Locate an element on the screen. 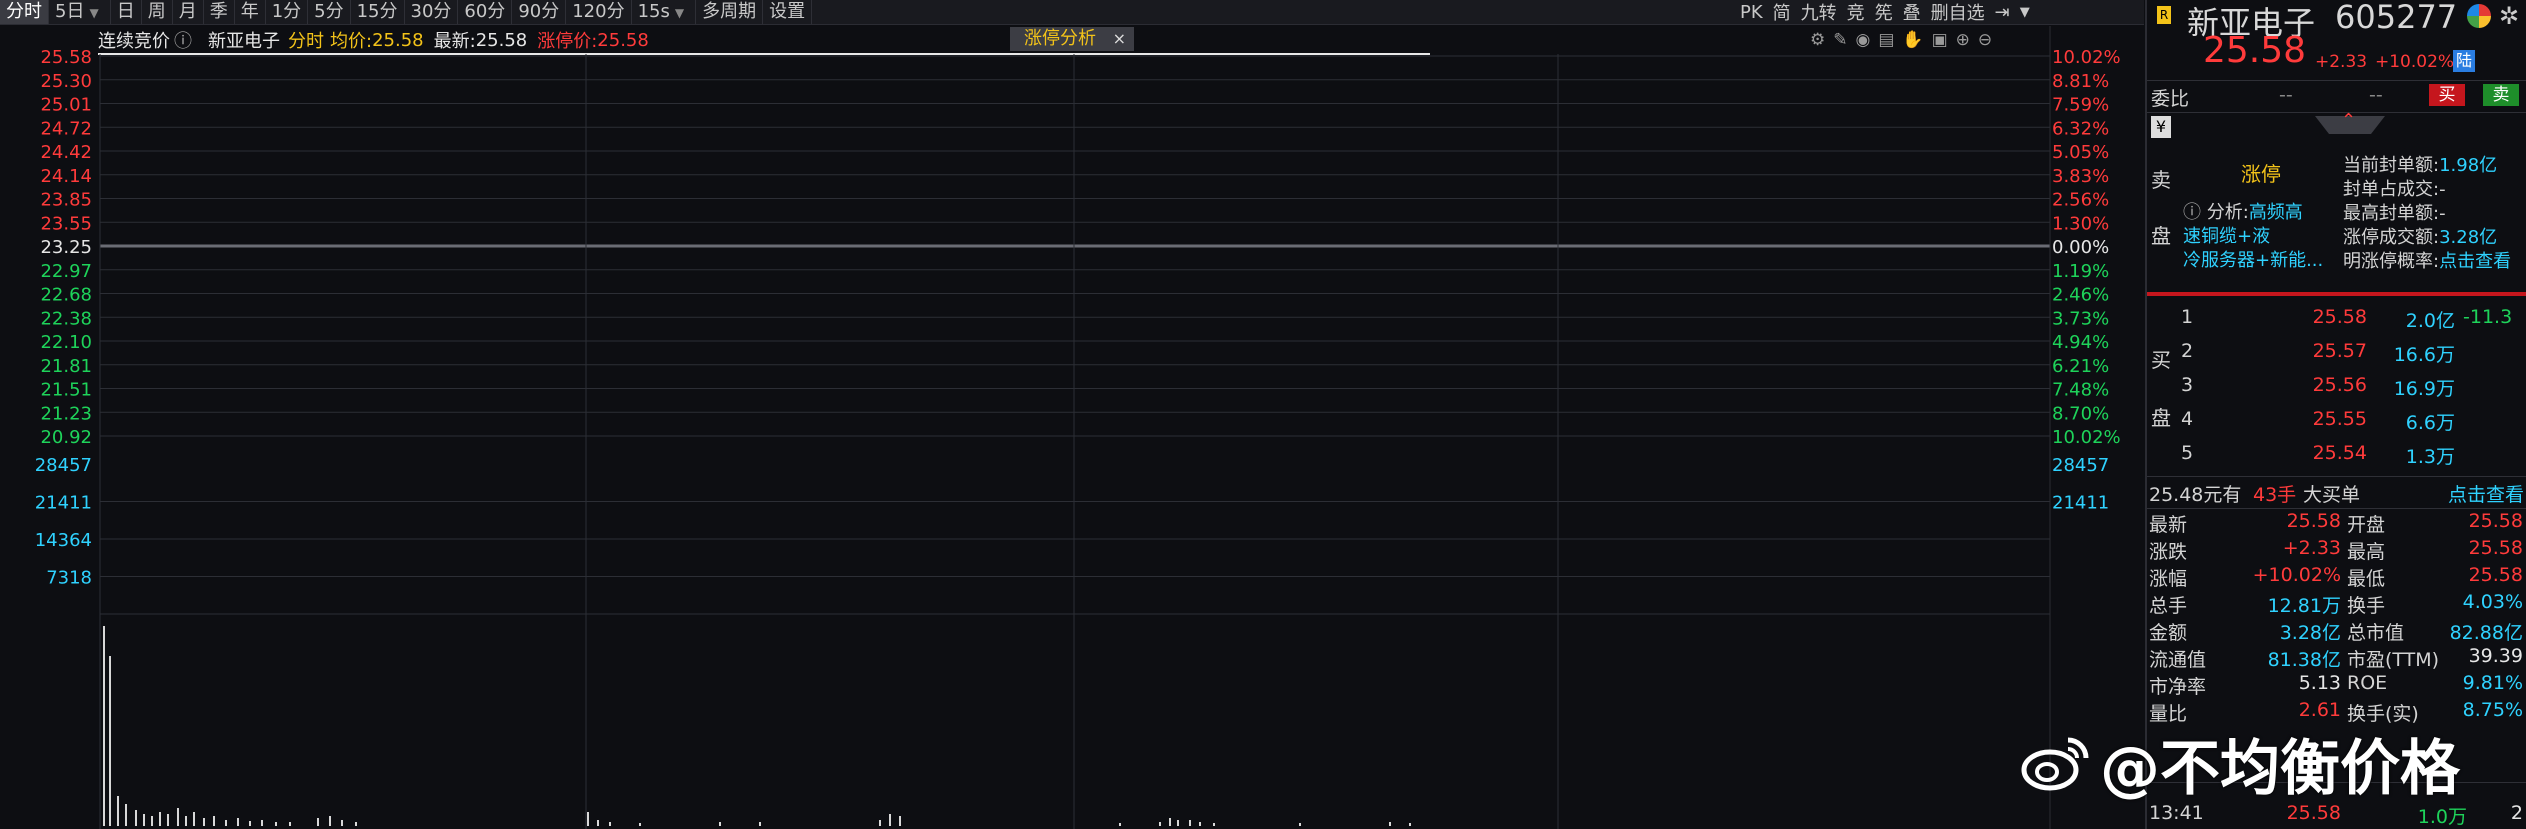 The image size is (2526, 829). quote-label: ROE is located at coordinates (2367, 683).